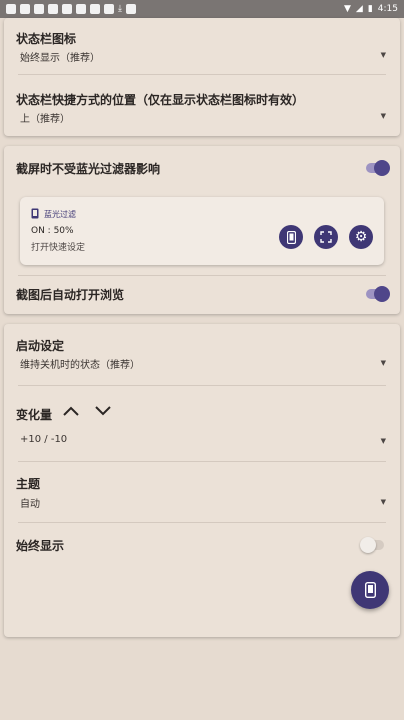 Image resolution: width=404 pixels, height=720 pixels. What do you see at coordinates (58, 248) in the screenshot?
I see `tile-subtitle: 打开快速设定` at bounding box center [58, 248].